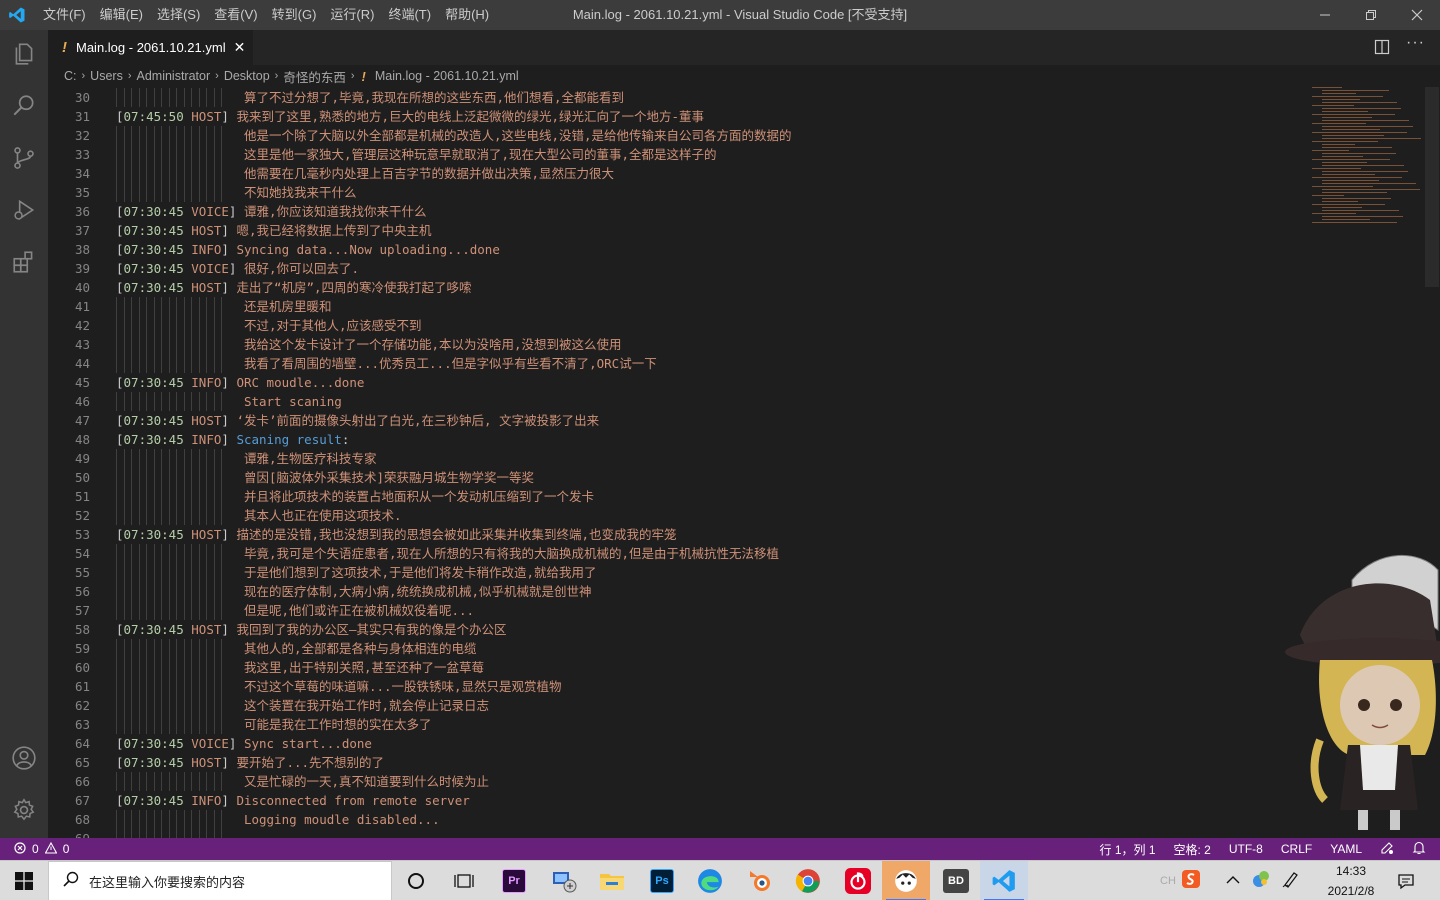  Describe the element at coordinates (678, 363) in the screenshot. I see `code-line: 44 我看了看周围的墙壁...优秀员工...但是字似乎有些看不清了,ORC试一下` at that location.